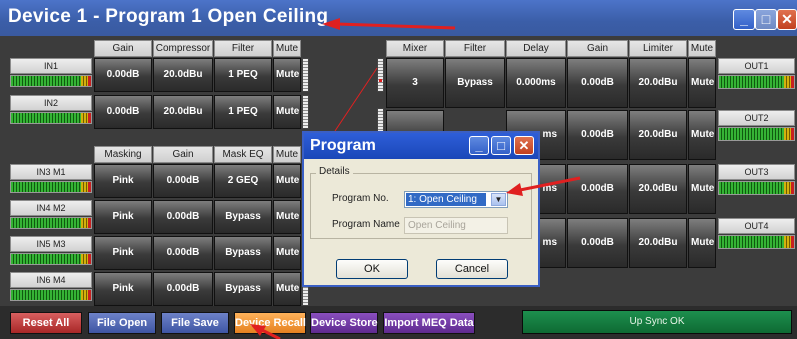  Describe the element at coordinates (543, 186) in the screenshot. I see `annotation-arrow-program-no` at that location.